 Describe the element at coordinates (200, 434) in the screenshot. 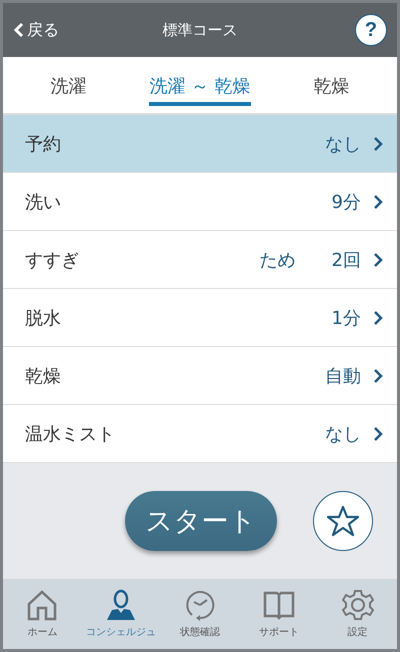

I see `setting-row: 温水ミスト なし` at that location.